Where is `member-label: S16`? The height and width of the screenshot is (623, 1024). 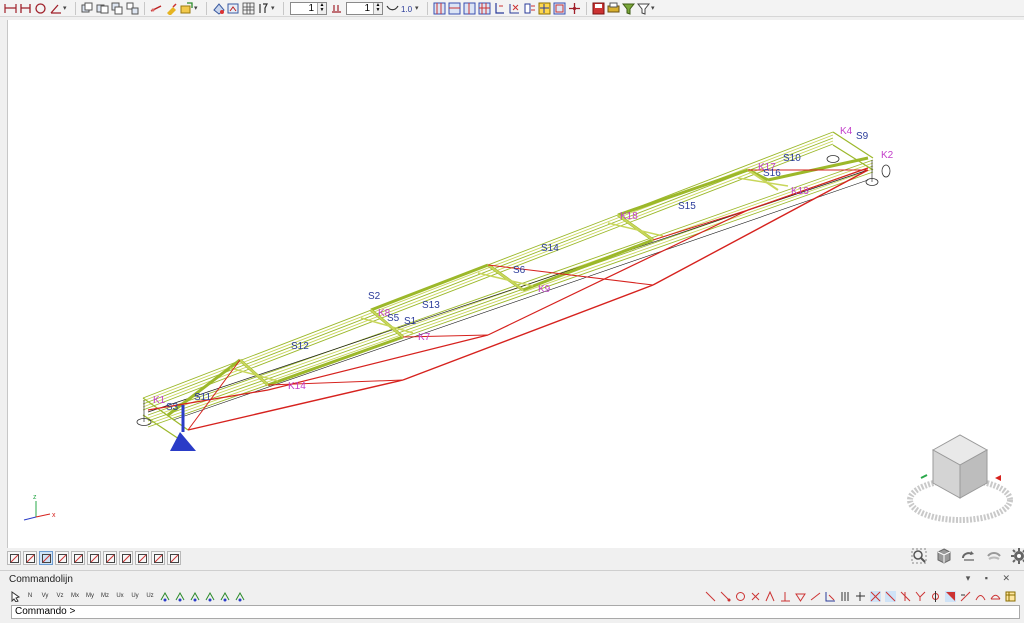 member-label: S16 is located at coordinates (772, 173).